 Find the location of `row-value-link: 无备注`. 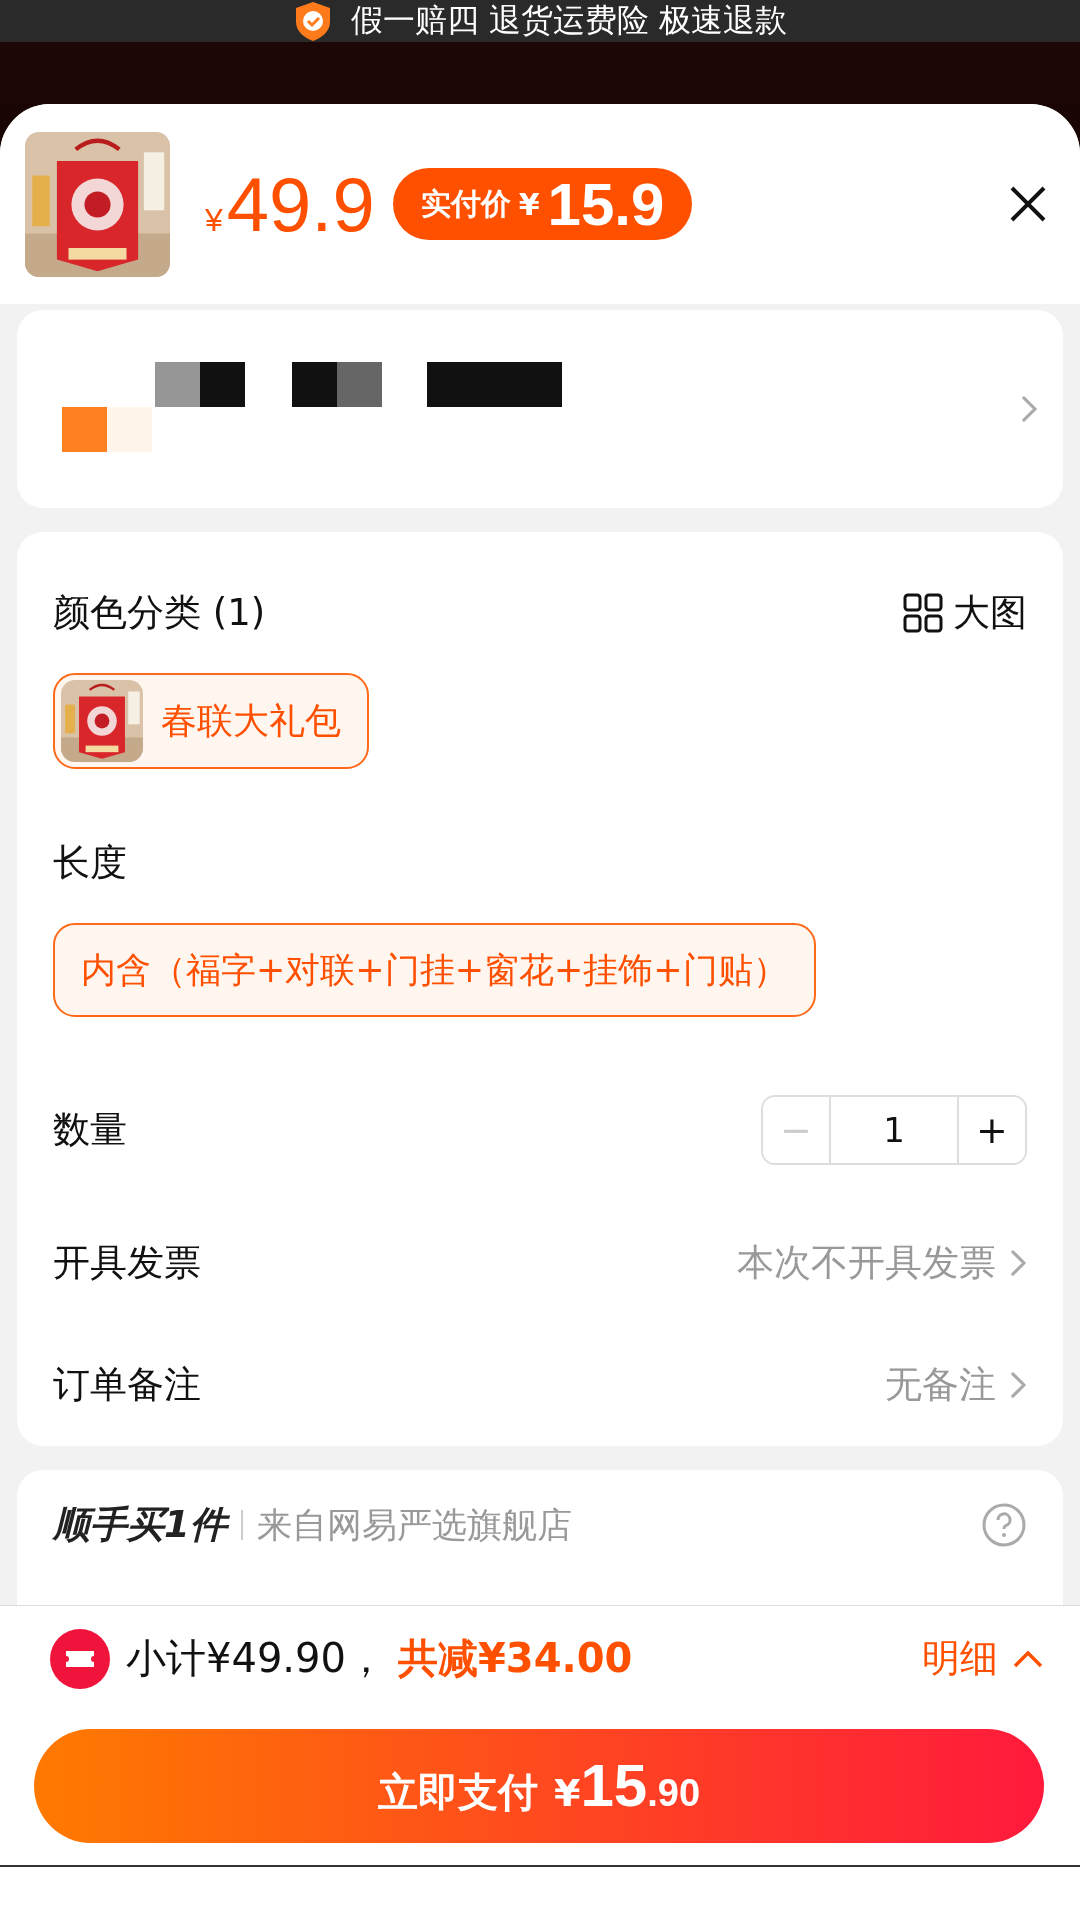

row-value-link: 无备注 is located at coordinates (956, 1385).